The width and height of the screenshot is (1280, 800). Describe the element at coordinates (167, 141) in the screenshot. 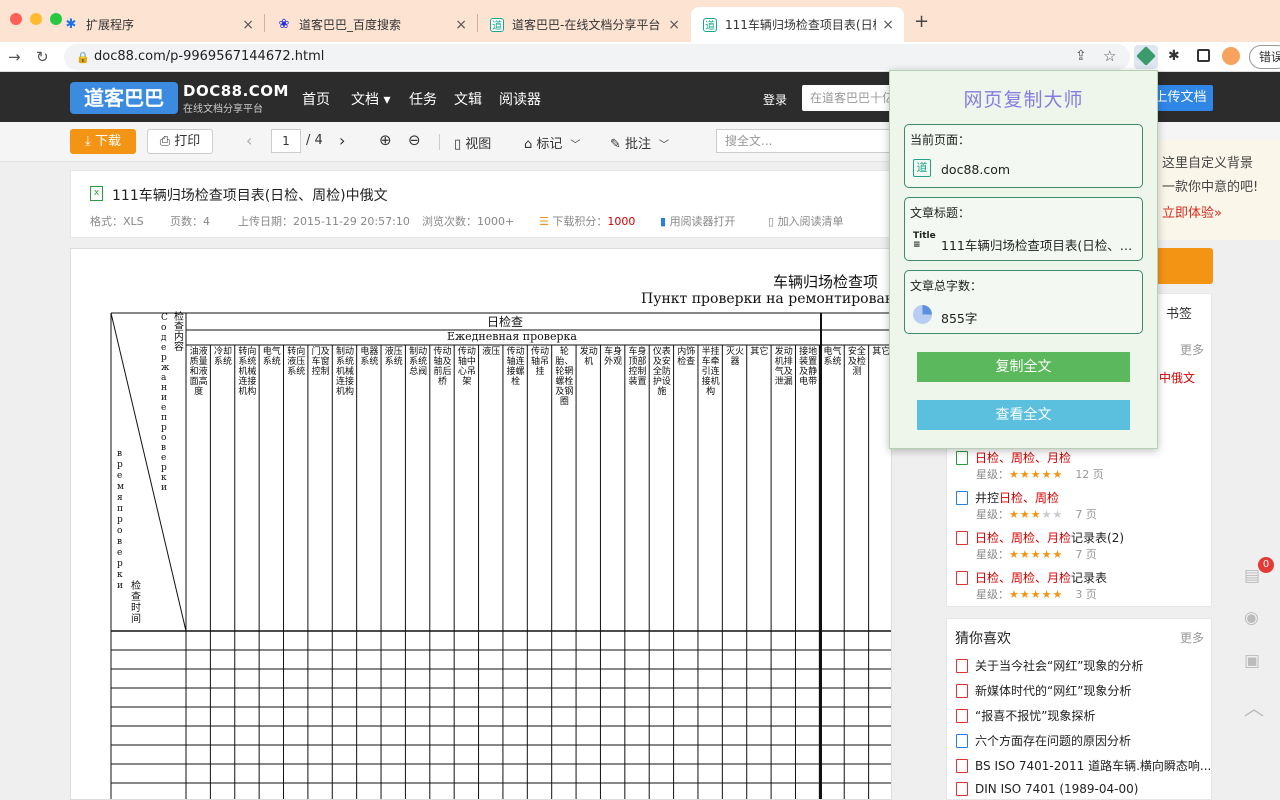

I see `print-icon: ⎙` at that location.